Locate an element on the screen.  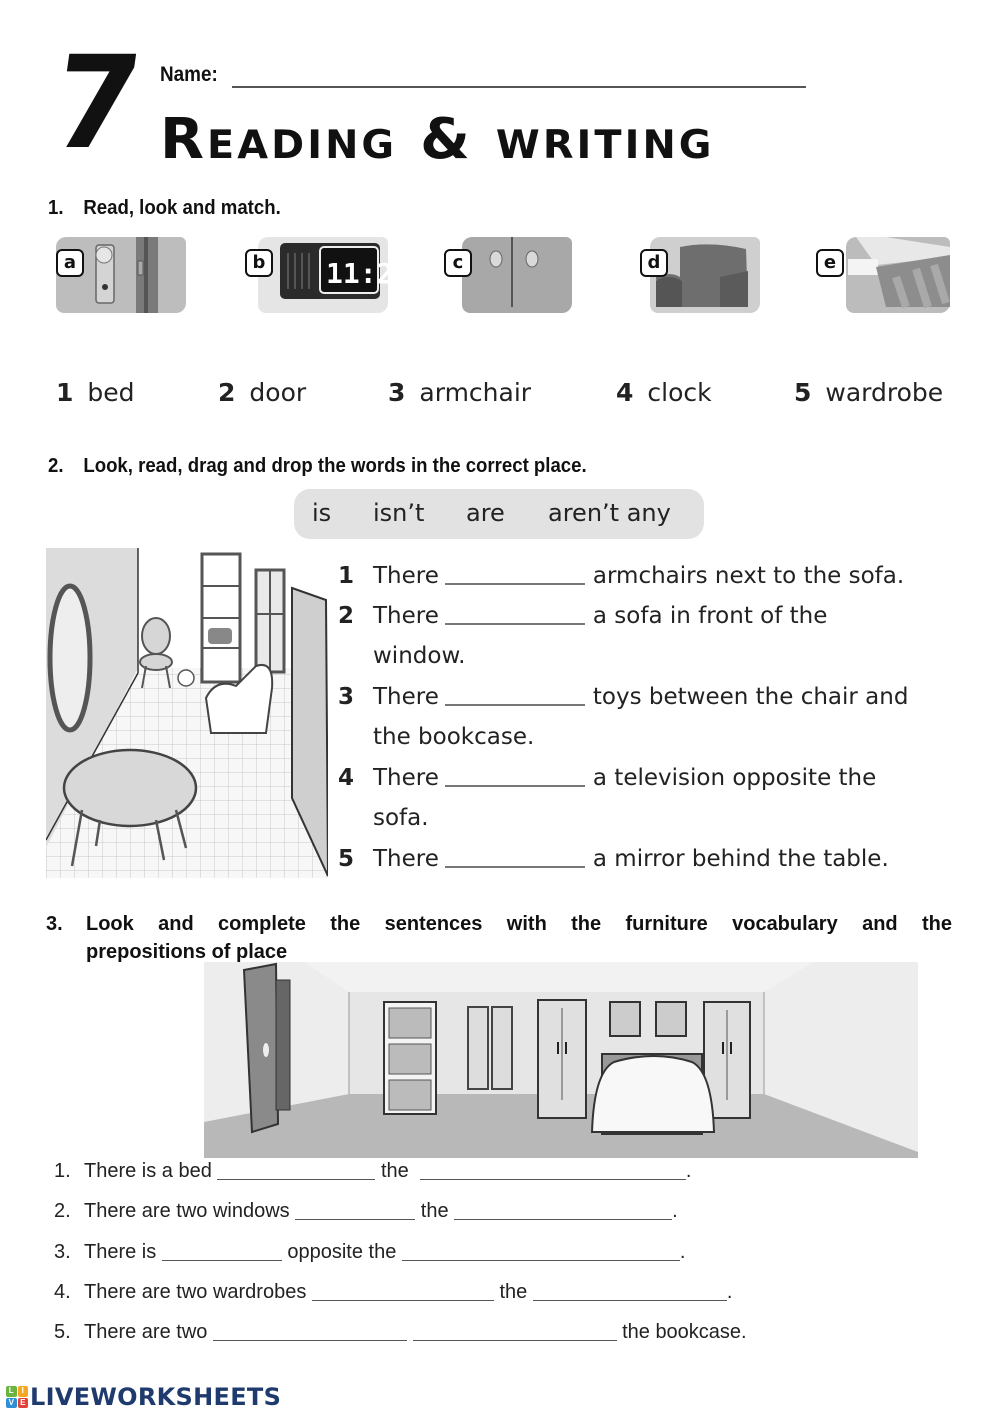
s3-sentence-1: 1. There is a bed the . is located at coordinates (373, 1171).